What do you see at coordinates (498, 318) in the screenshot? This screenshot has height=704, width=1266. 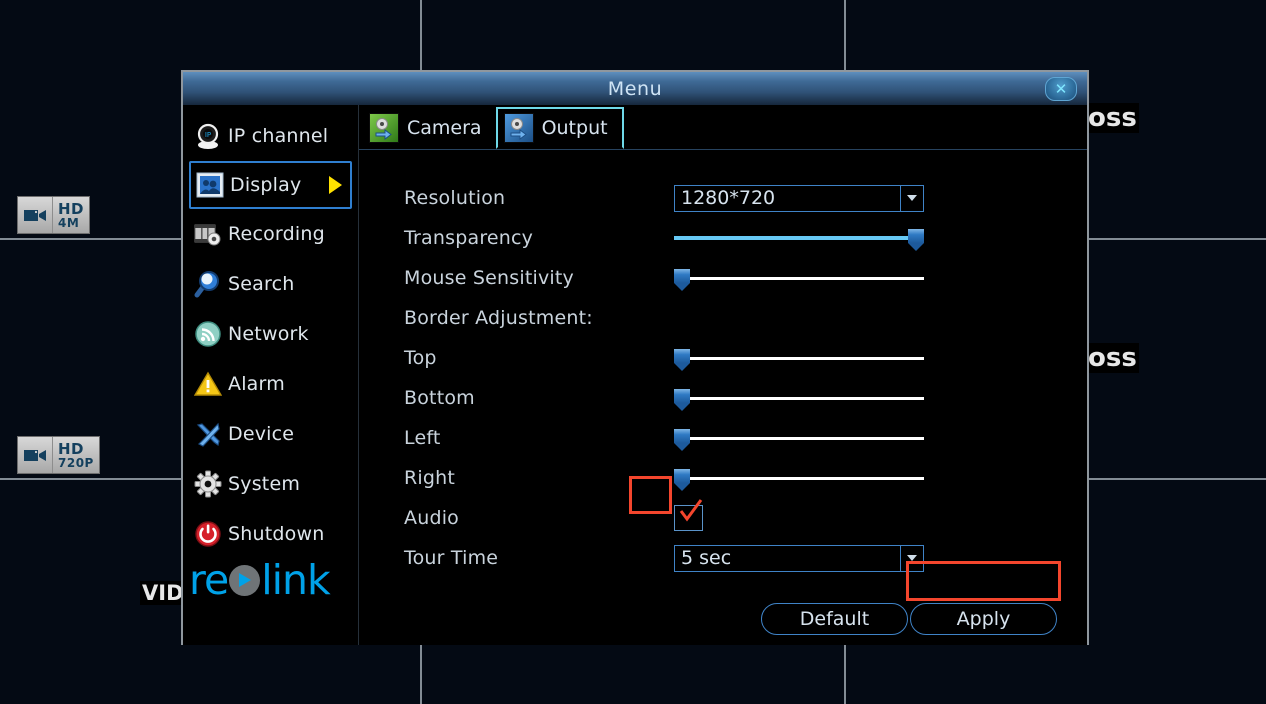 I see `border-adjustment-label: Border Adjustment:` at bounding box center [498, 318].